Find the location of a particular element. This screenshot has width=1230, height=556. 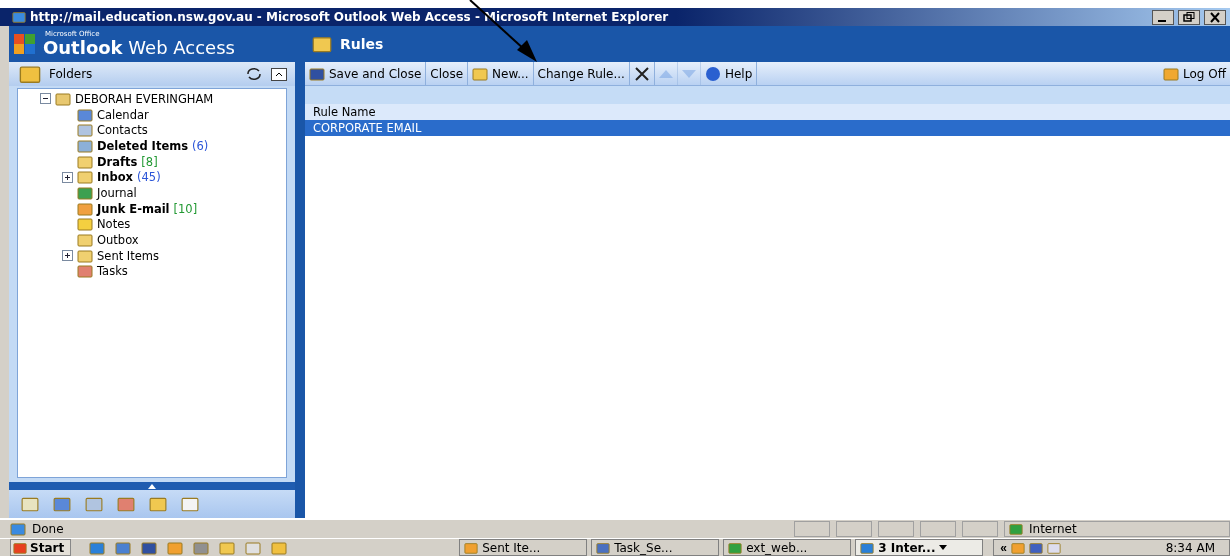

folder-name: Outbox is located at coordinates (118, 240).